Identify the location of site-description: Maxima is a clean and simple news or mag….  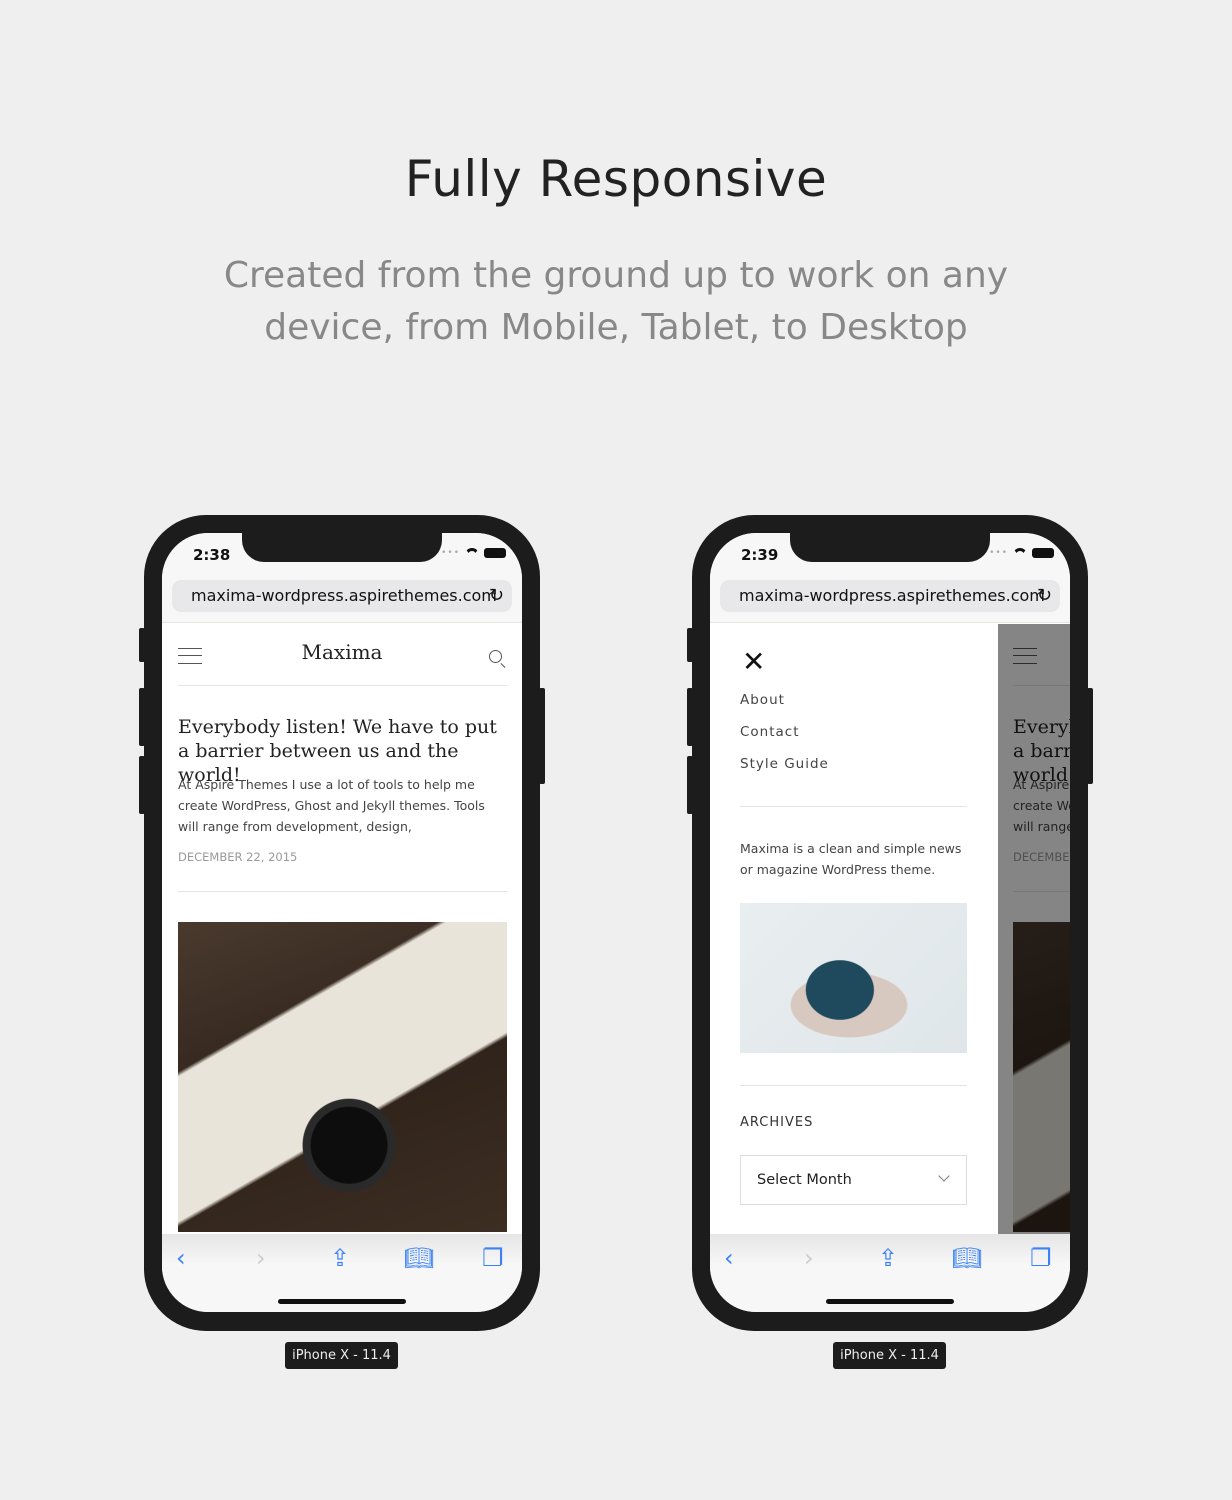
(851, 859).